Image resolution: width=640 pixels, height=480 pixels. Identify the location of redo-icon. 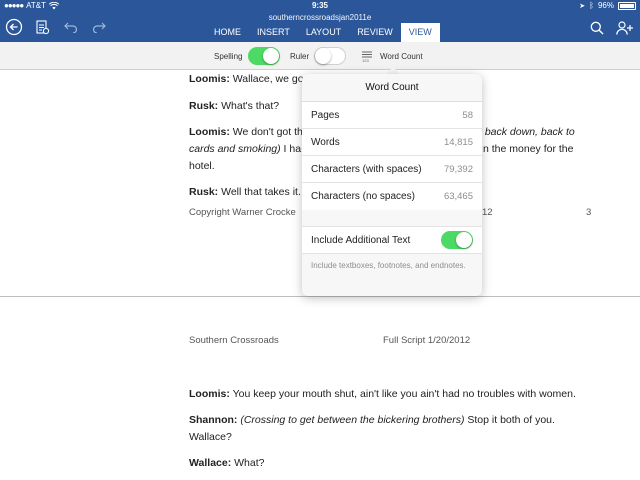
(99, 27).